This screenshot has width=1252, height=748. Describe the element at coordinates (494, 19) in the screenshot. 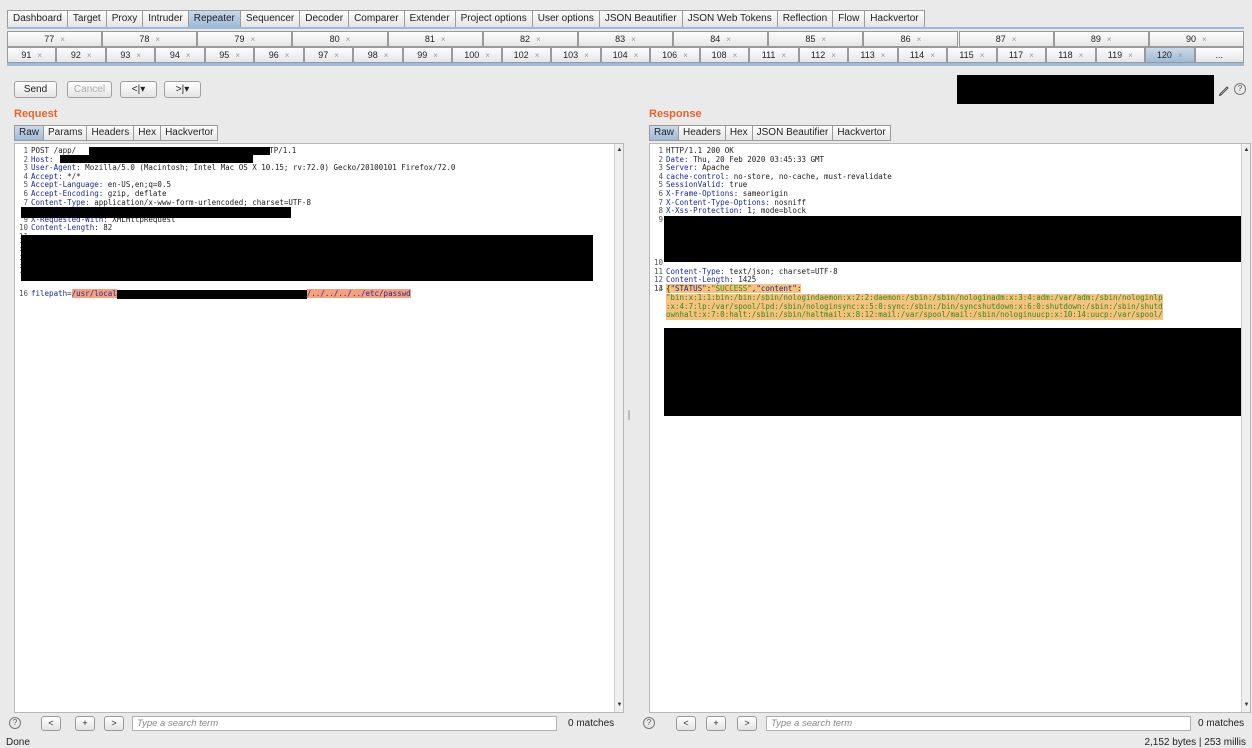

I see `tool-tab-project-options: Project options` at that location.